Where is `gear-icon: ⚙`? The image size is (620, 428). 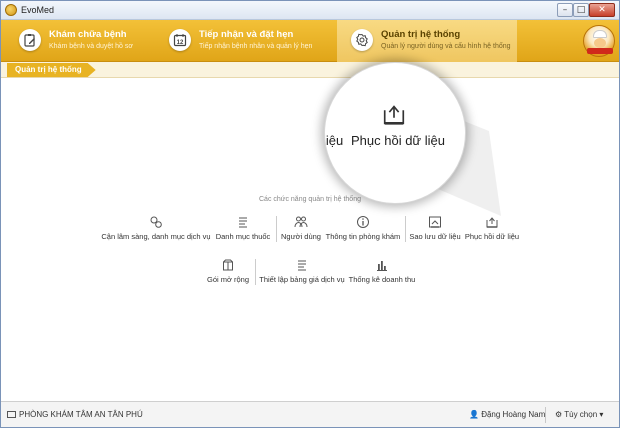 gear-icon: ⚙ is located at coordinates (559, 414).